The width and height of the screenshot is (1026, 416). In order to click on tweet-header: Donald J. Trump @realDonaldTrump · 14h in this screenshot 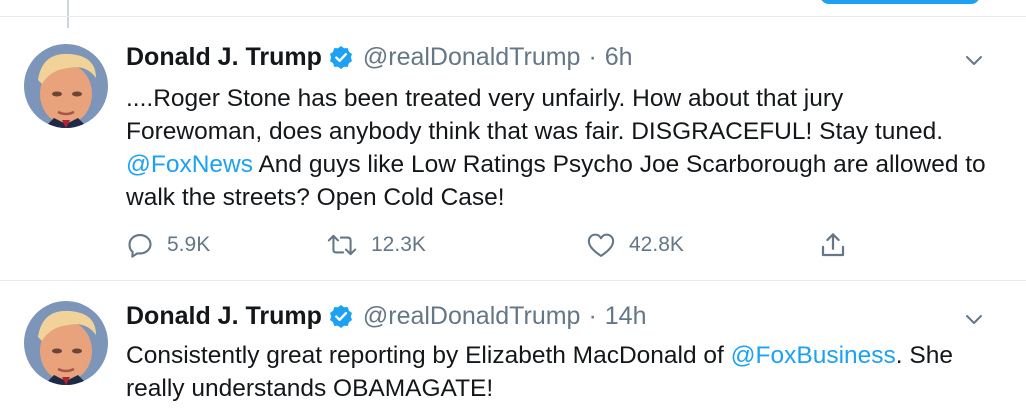, I will do `click(386, 316)`.